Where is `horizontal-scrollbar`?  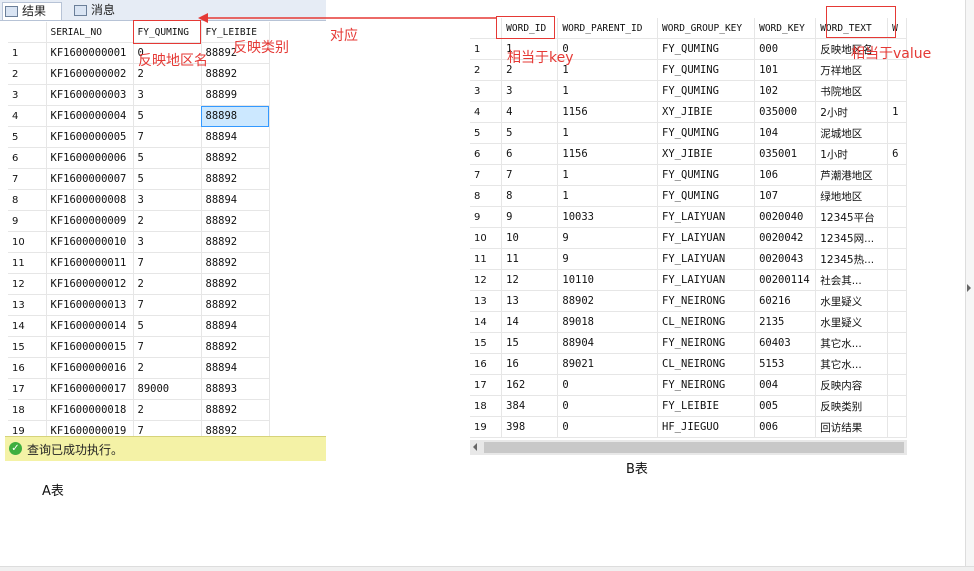
horizontal-scrollbar is located at coordinates (688, 447).